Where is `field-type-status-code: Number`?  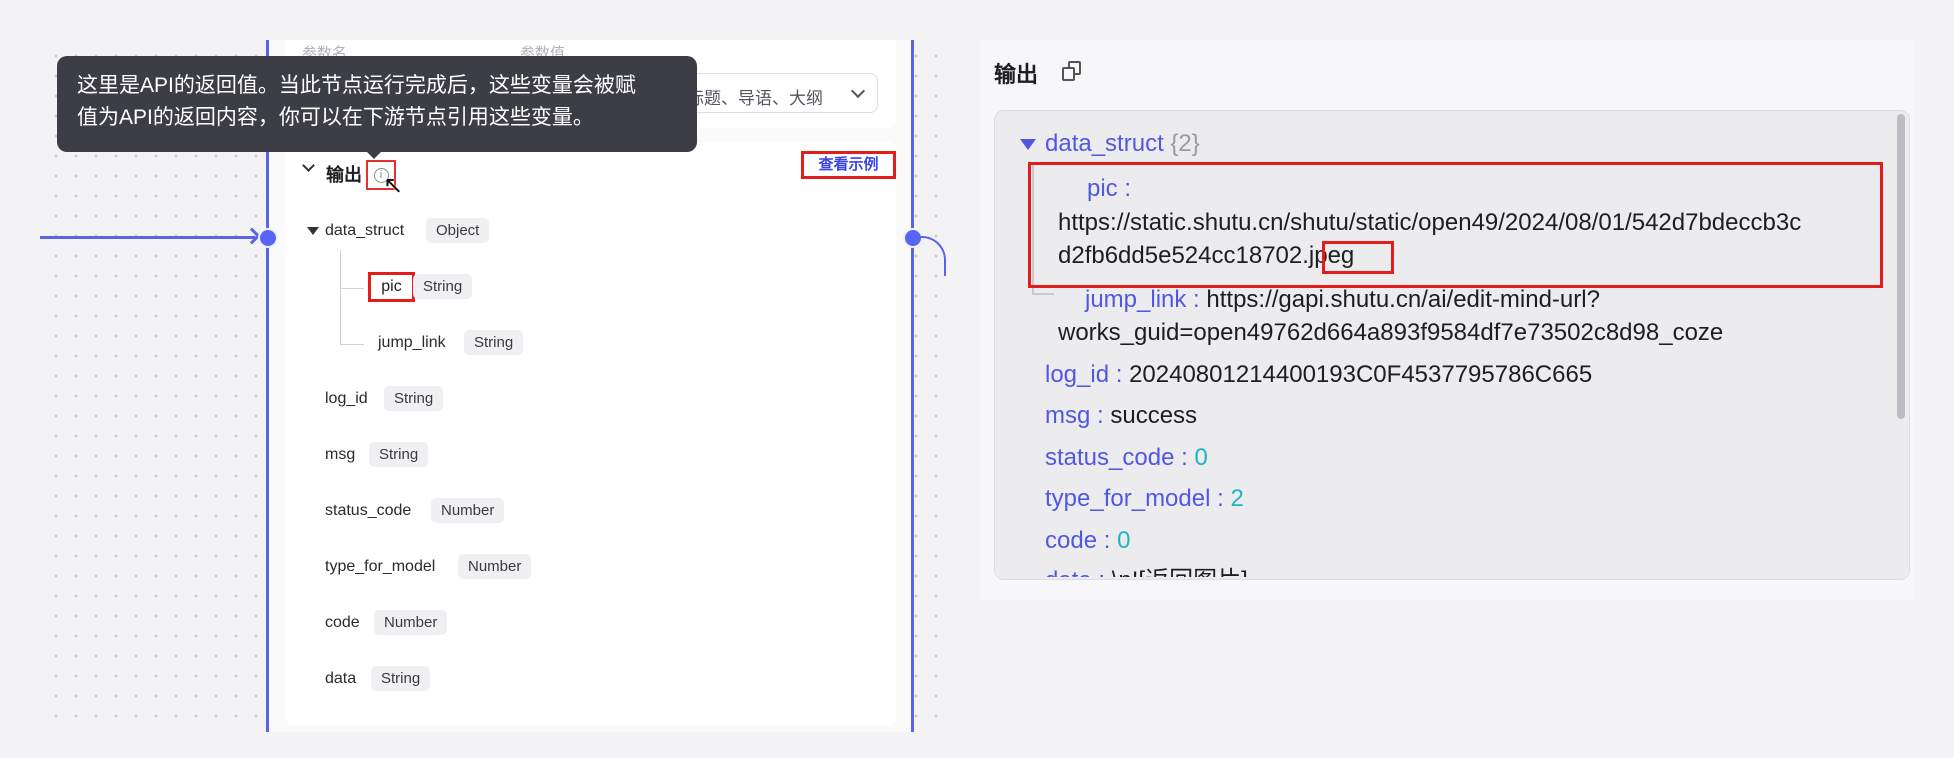
field-type-status-code: Number is located at coordinates (468, 510).